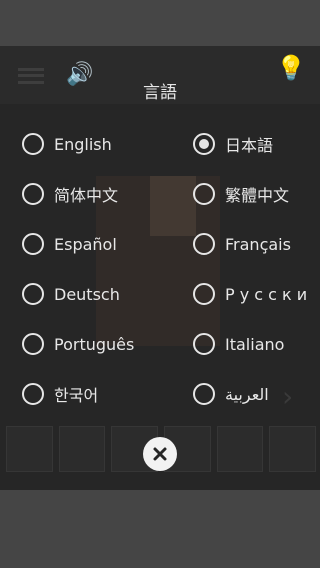 The image size is (320, 568). What do you see at coordinates (83, 144) in the screenshot?
I see `language-label: English` at bounding box center [83, 144].